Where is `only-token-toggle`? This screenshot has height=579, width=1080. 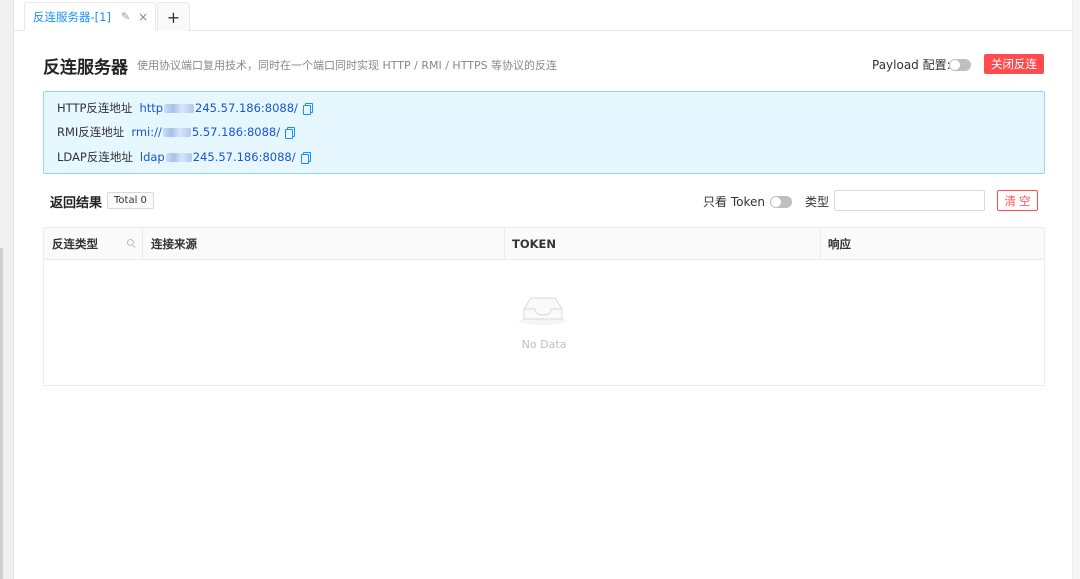 only-token-toggle is located at coordinates (781, 202).